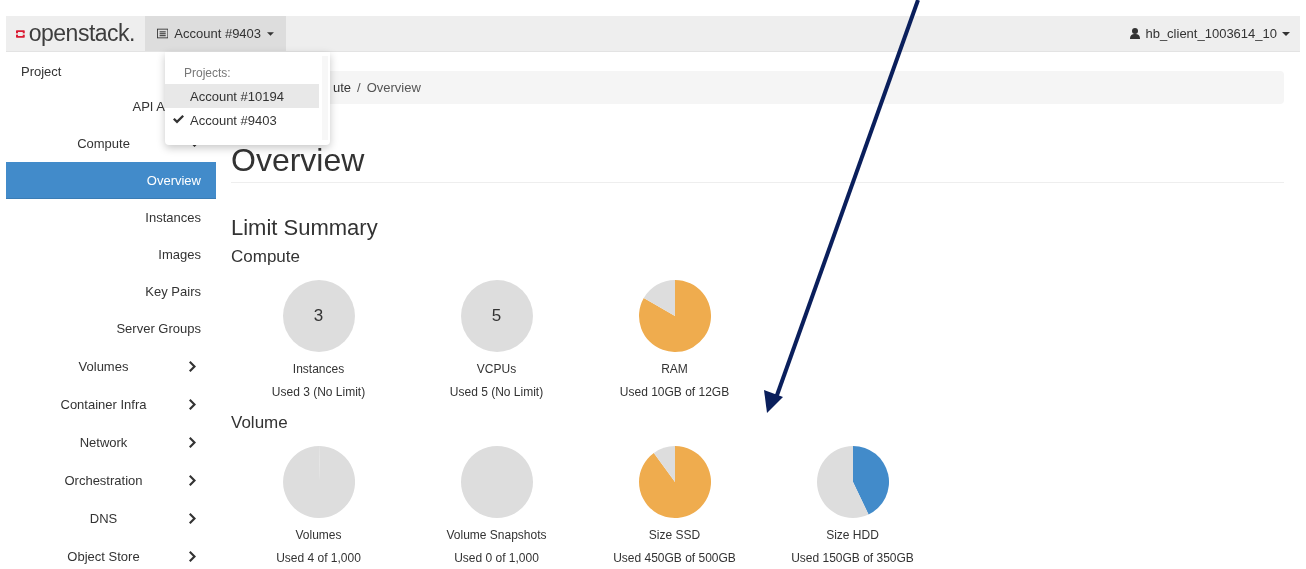 The width and height of the screenshot is (1306, 569). Describe the element at coordinates (111, 254) in the screenshot. I see `sidebar-item: Images` at that location.